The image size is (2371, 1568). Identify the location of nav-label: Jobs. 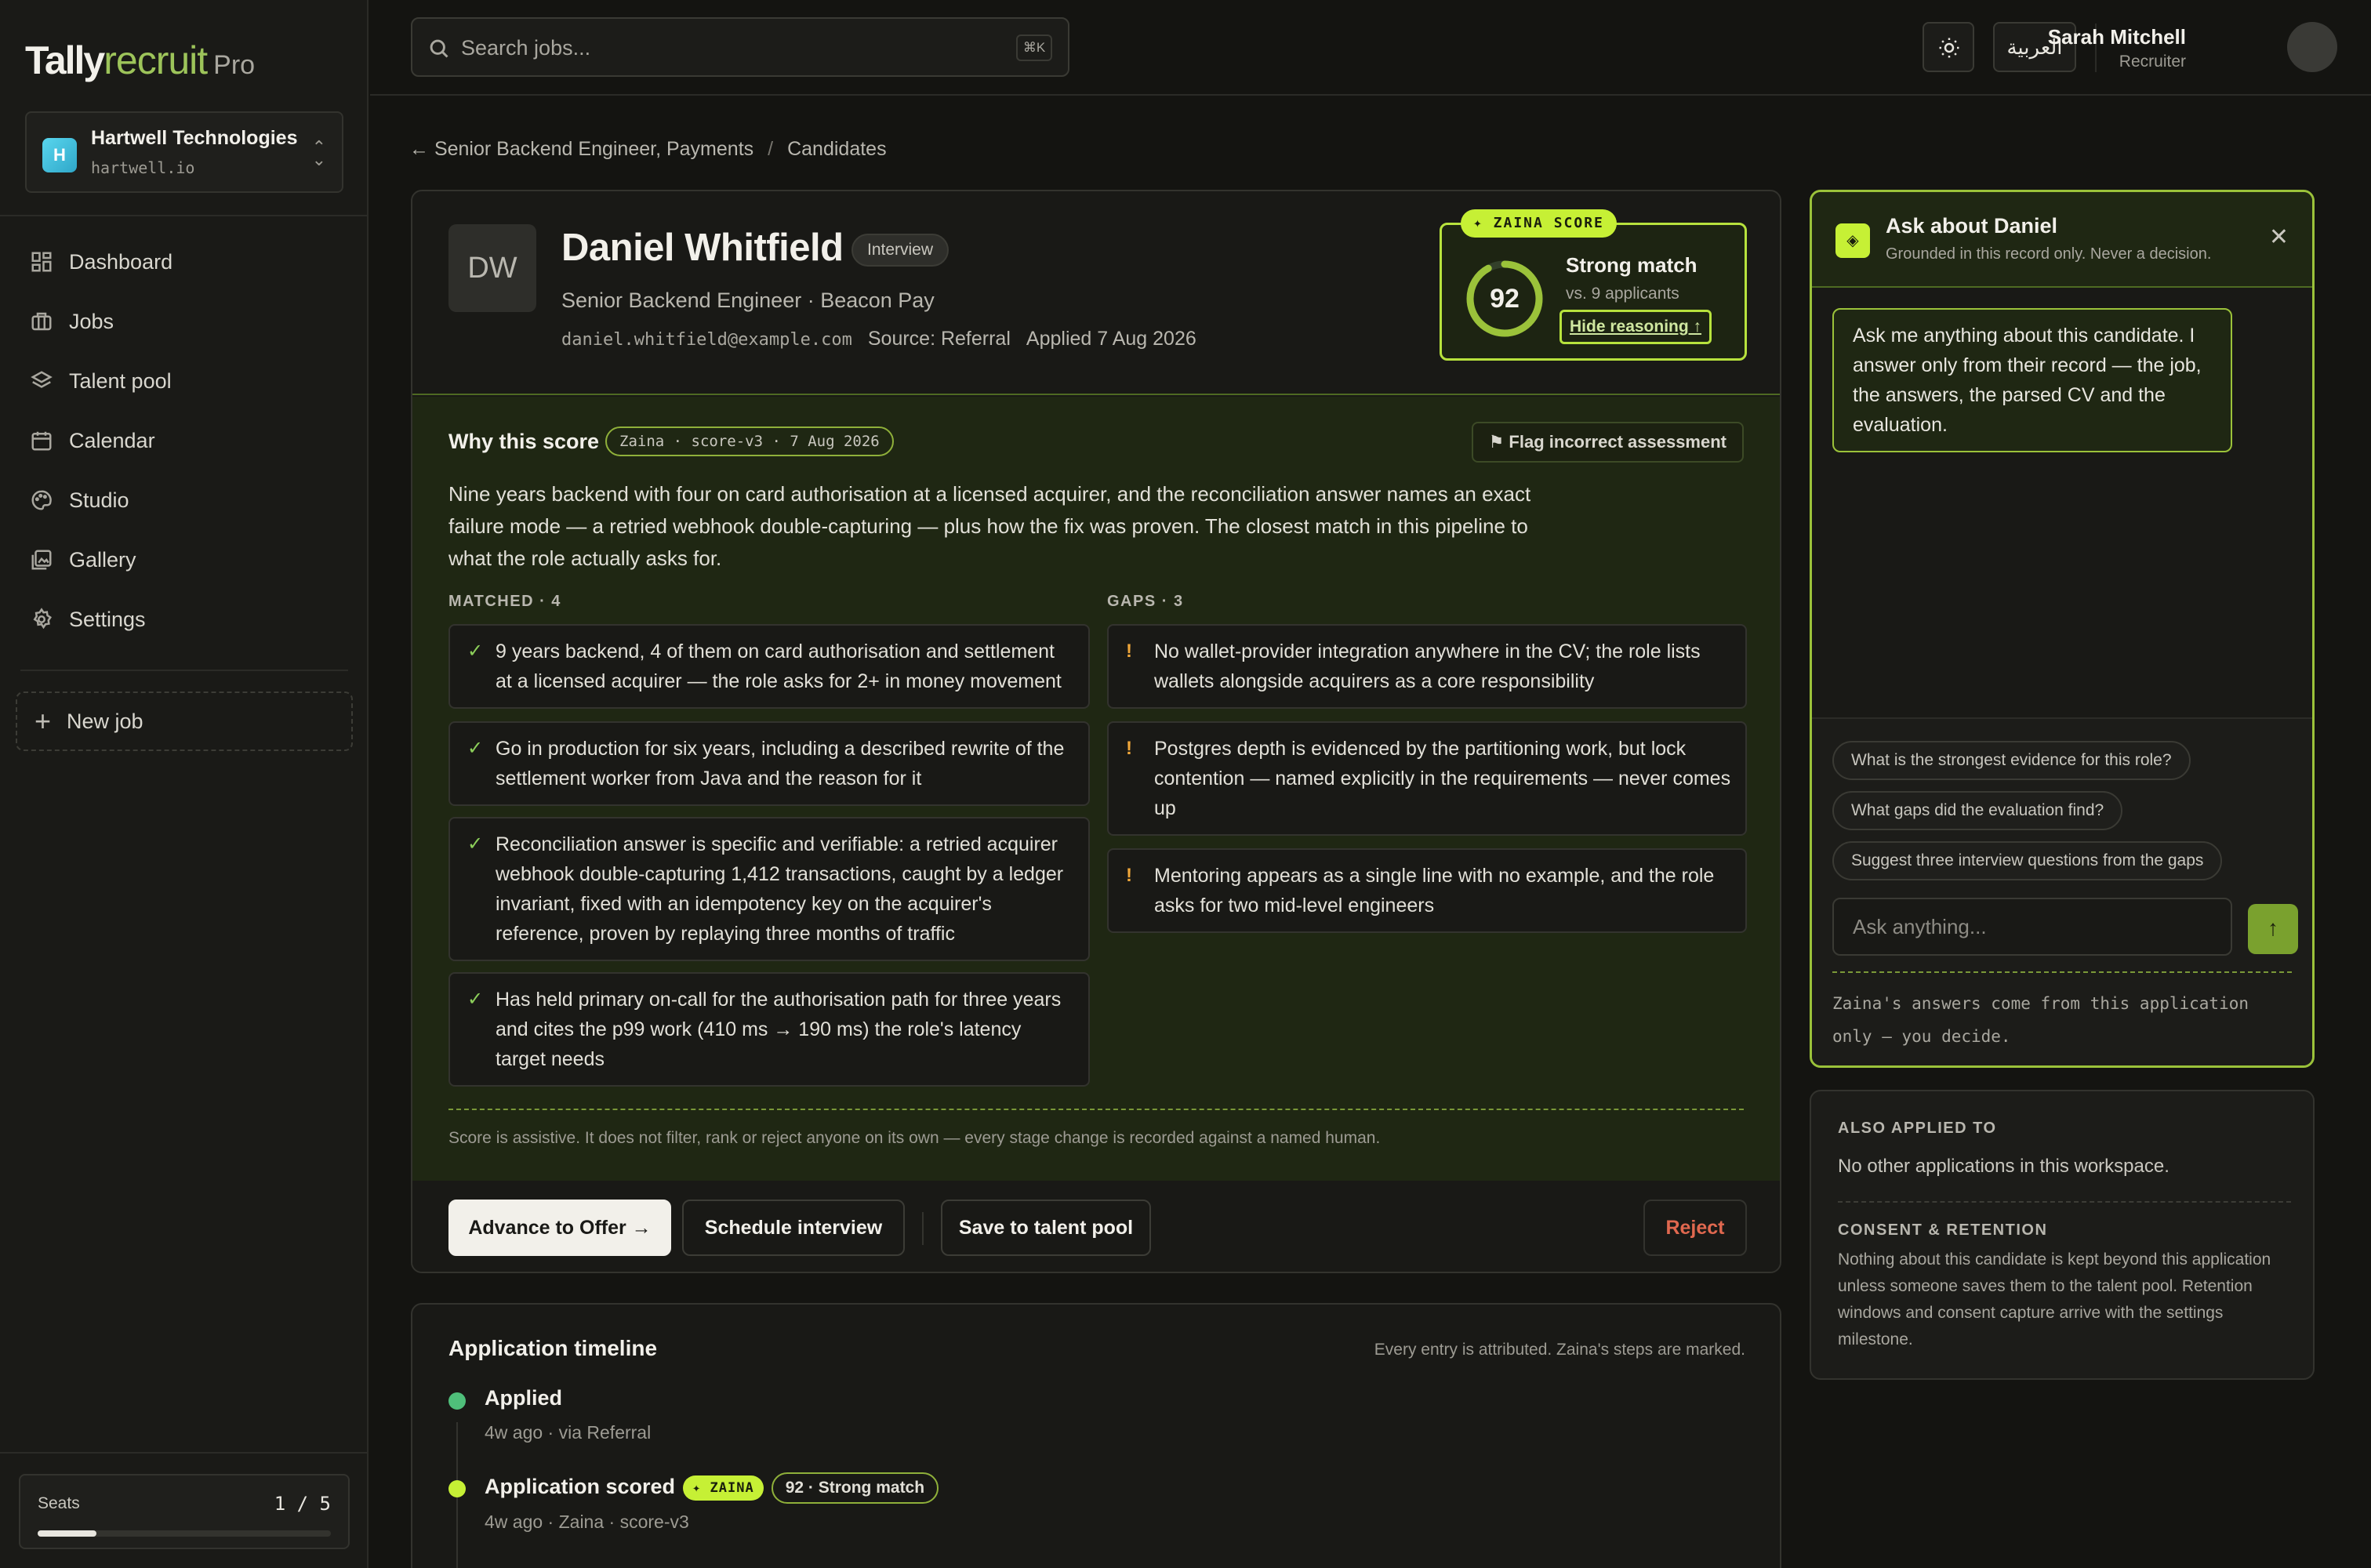
(91, 321).